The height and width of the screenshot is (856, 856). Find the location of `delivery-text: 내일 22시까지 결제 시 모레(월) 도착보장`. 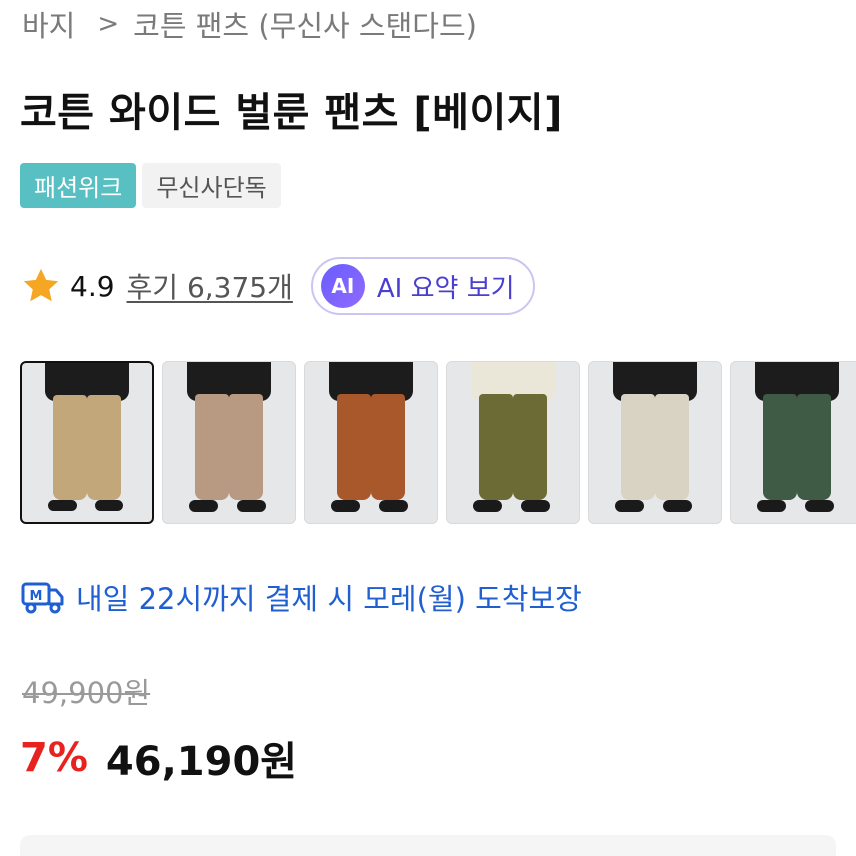

delivery-text: 내일 22시까지 결제 시 모레(월) 도착보장 is located at coordinates (329, 599).